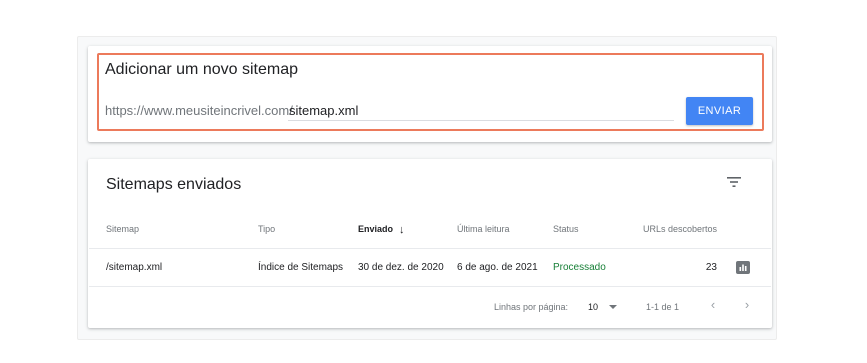 This screenshot has height=363, width=867. Describe the element at coordinates (531, 307) in the screenshot. I see `rows-per-page-label: Linhas por página:` at that location.